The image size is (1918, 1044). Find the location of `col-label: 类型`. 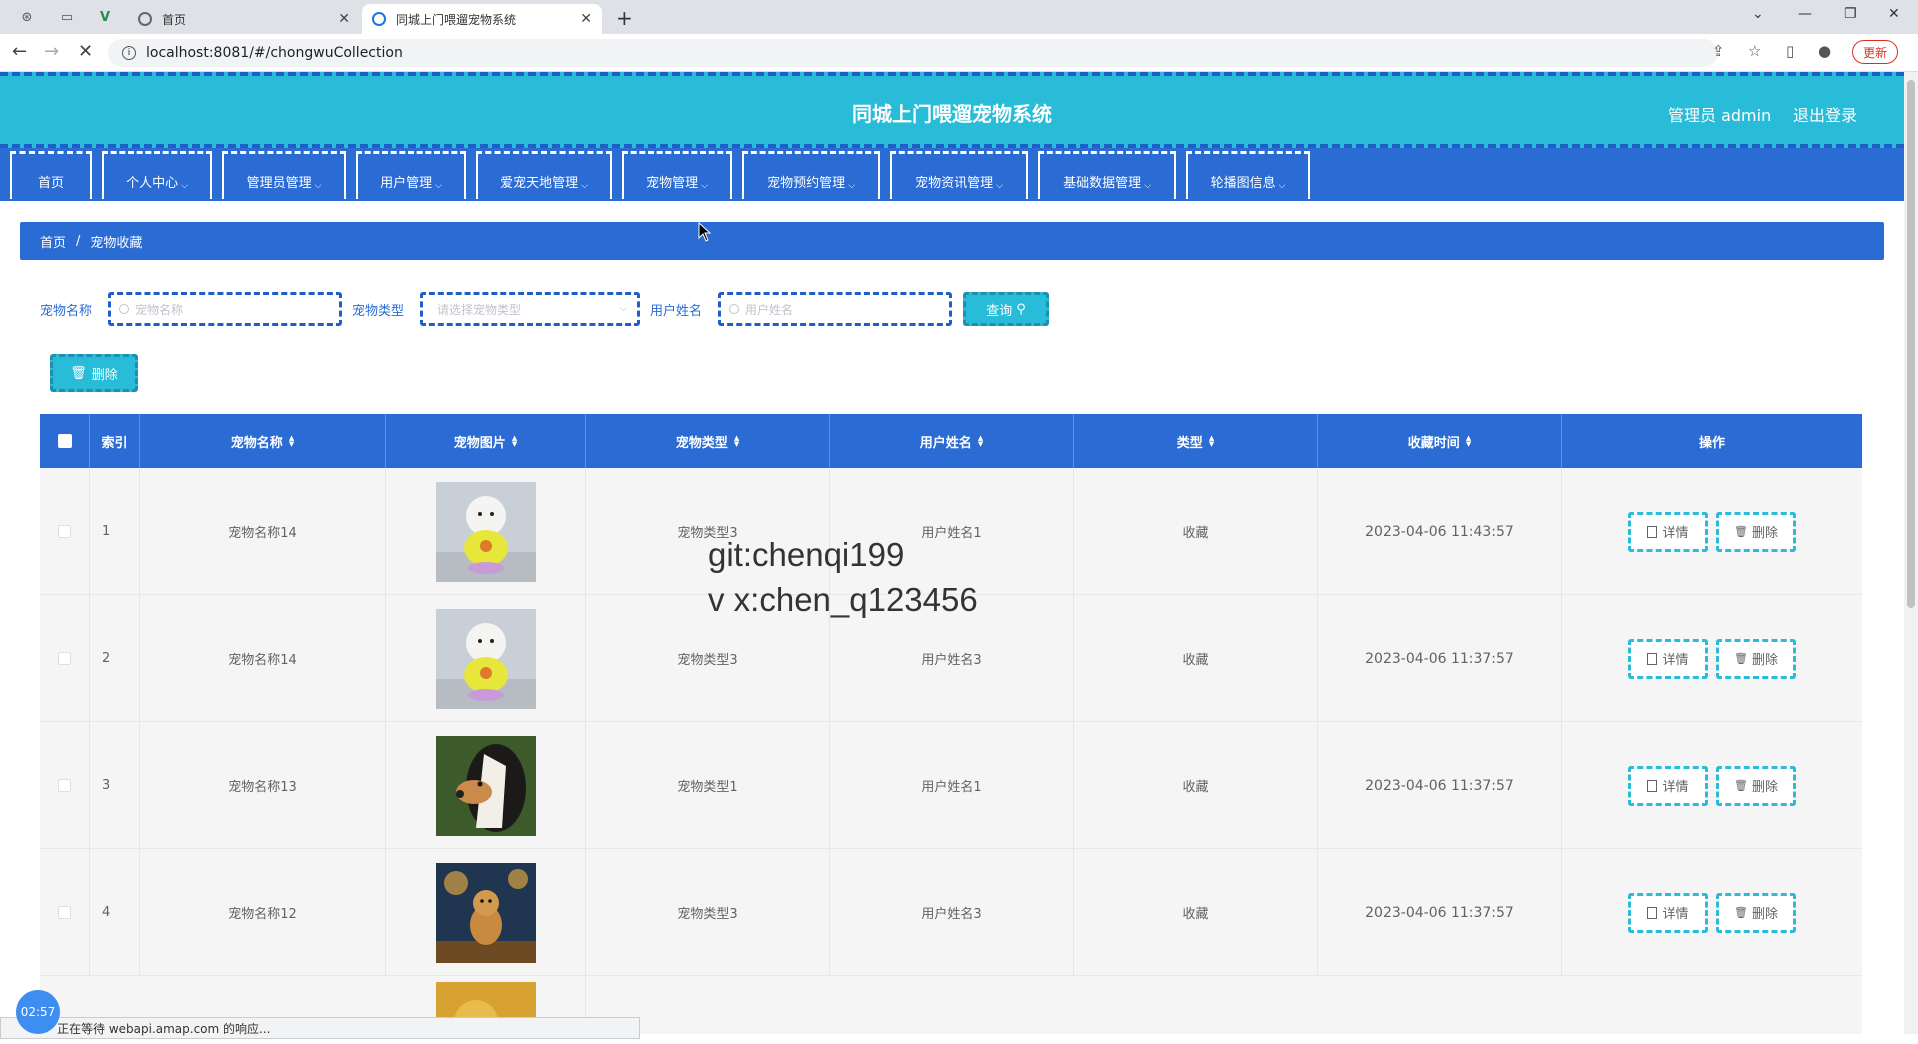

col-label: 类型 is located at coordinates (1189, 443).